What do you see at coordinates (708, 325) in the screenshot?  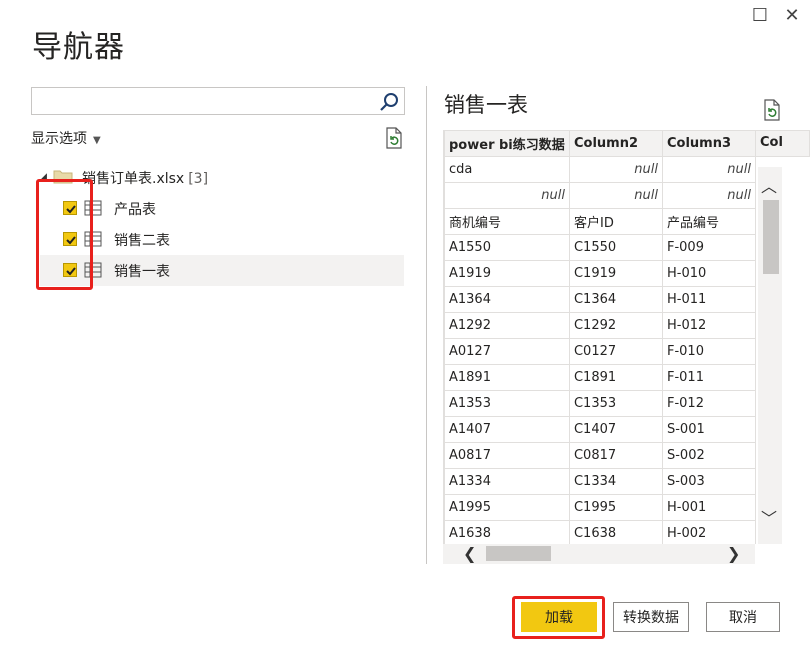 I see `table-cell: H-012` at bounding box center [708, 325].